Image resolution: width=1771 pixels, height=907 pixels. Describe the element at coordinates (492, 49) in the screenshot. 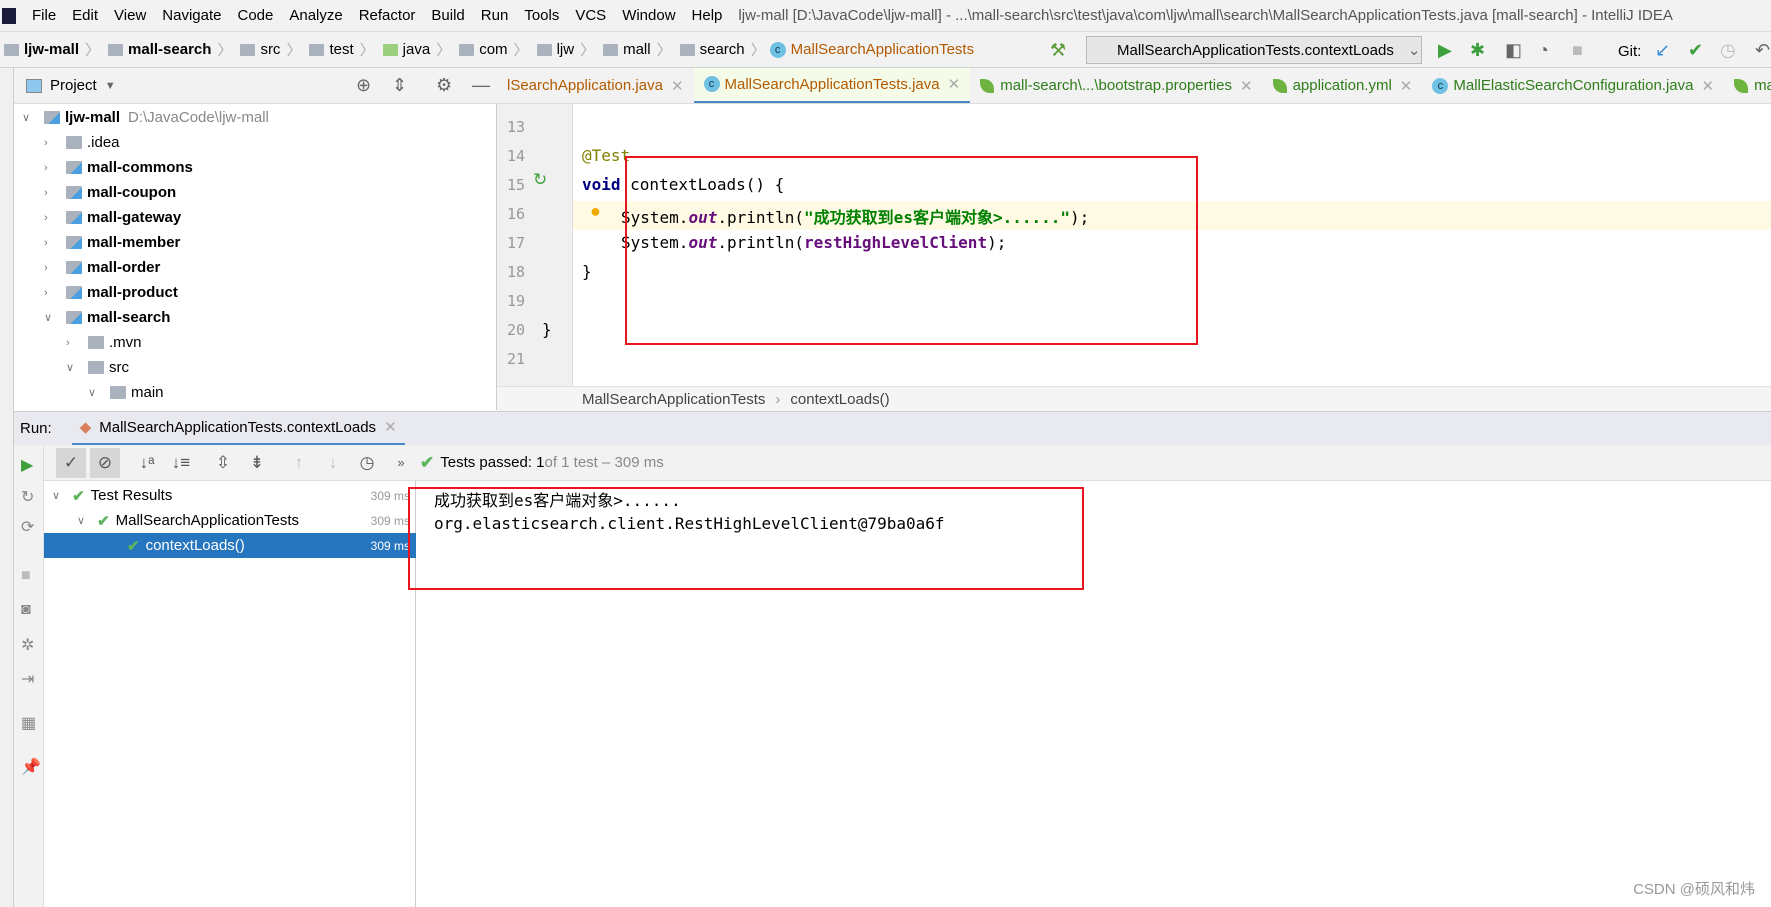

I see `crumb-com: com 〉` at that location.